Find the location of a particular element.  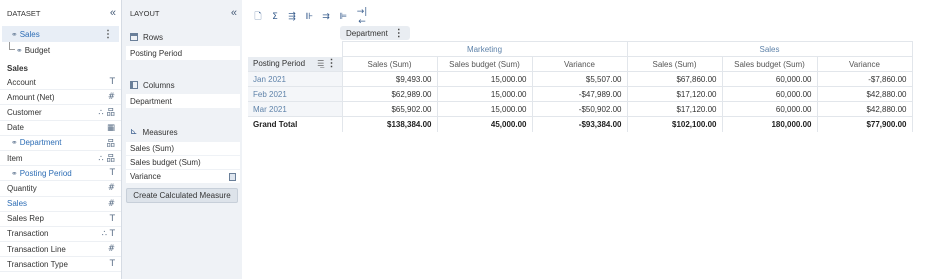

expand-icon: ⊫ is located at coordinates (343, 17).